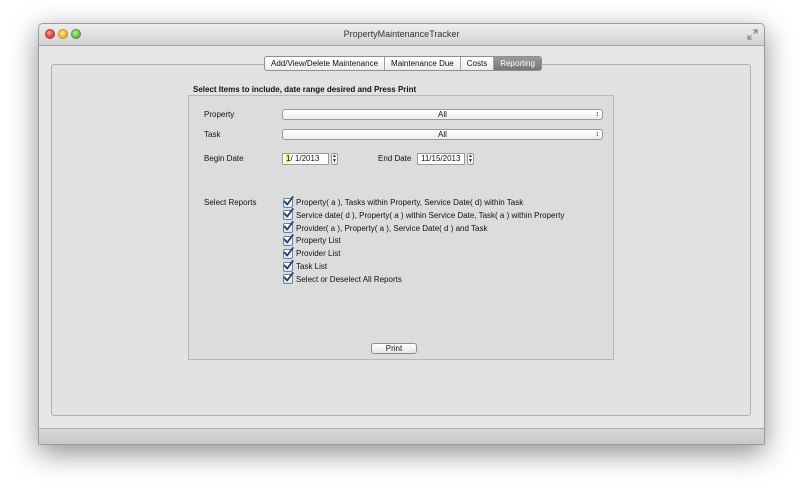 The width and height of the screenshot is (800, 500). What do you see at coordinates (212, 134) in the screenshot?
I see `task-label: Task` at bounding box center [212, 134].